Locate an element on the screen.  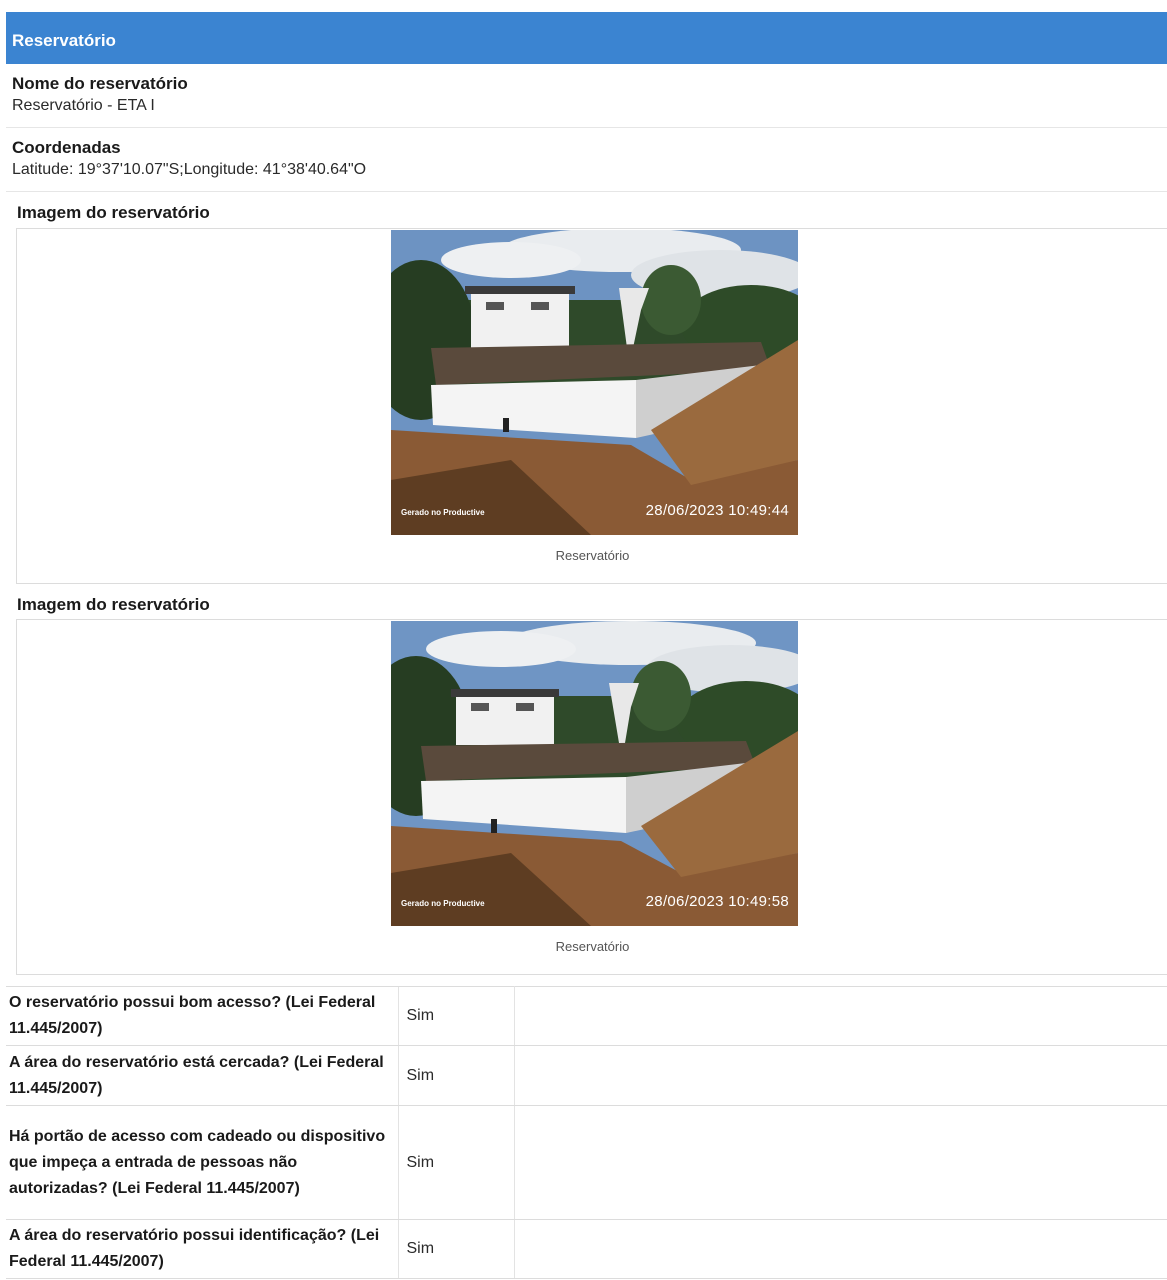
section-header: Reservatório is located at coordinates (586, 38).